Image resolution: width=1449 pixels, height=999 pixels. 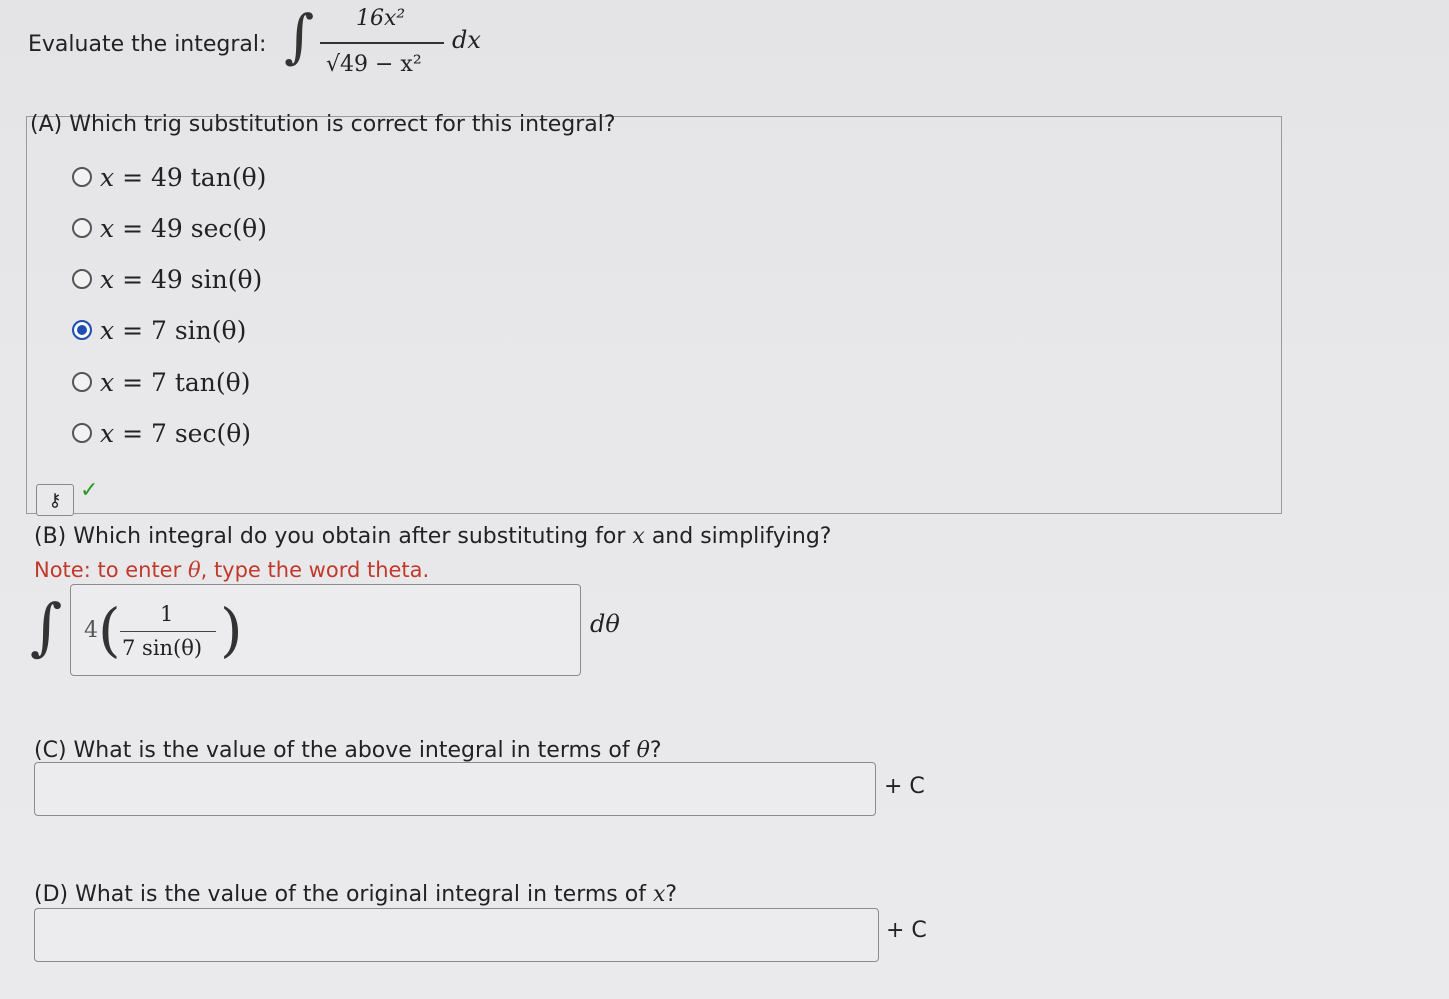 What do you see at coordinates (456, 935) in the screenshot?
I see `part-d-answer-input` at bounding box center [456, 935].